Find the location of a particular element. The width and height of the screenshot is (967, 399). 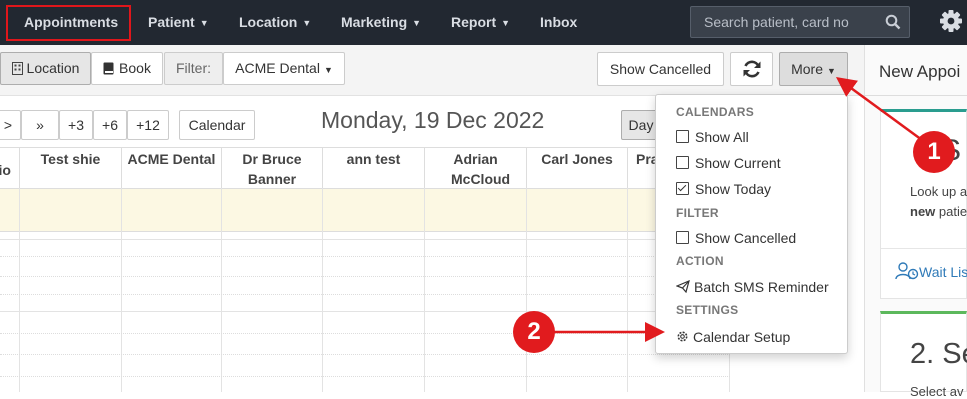

annotation-marker-1: 1 is located at coordinates (934, 152).